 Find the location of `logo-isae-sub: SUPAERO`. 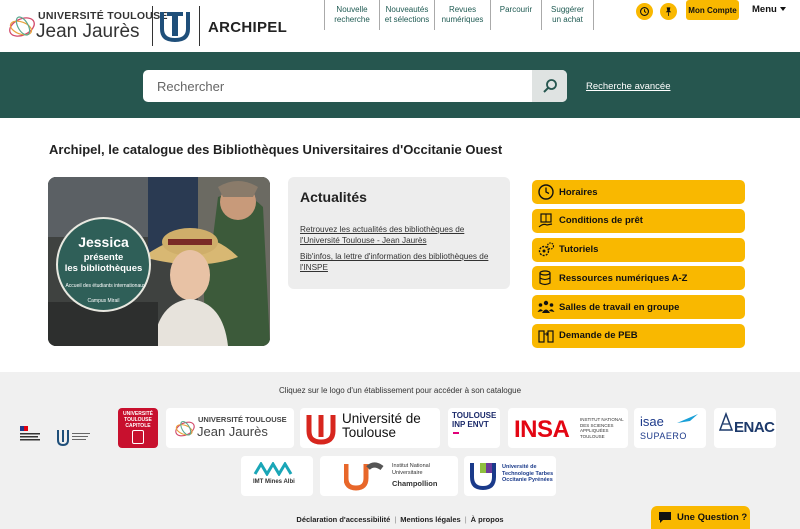

logo-isae-sub: SUPAERO is located at coordinates (663, 436).